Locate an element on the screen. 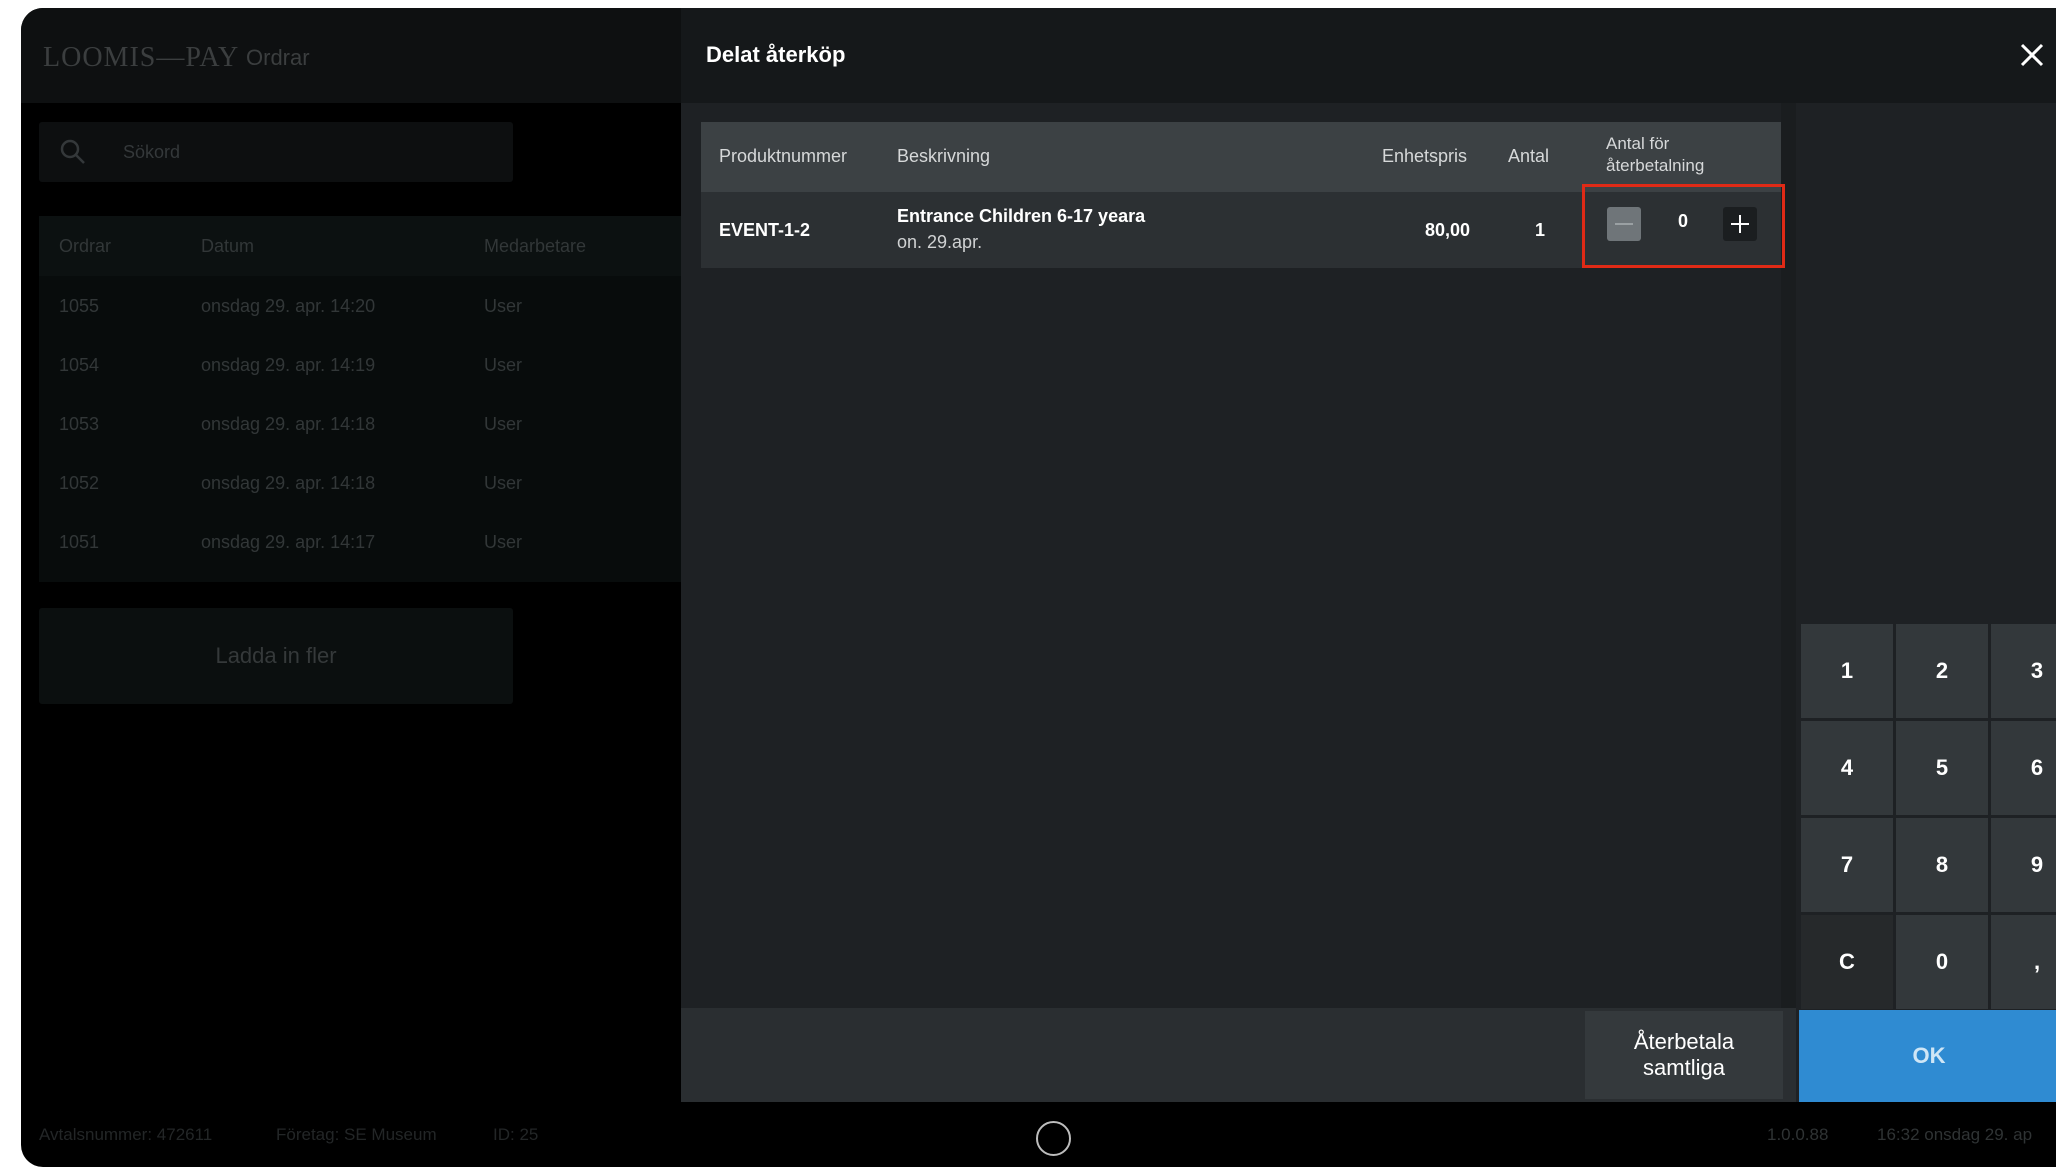 Image resolution: width=2056 pixels, height=1167 pixels. decrement-button is located at coordinates (1624, 224).